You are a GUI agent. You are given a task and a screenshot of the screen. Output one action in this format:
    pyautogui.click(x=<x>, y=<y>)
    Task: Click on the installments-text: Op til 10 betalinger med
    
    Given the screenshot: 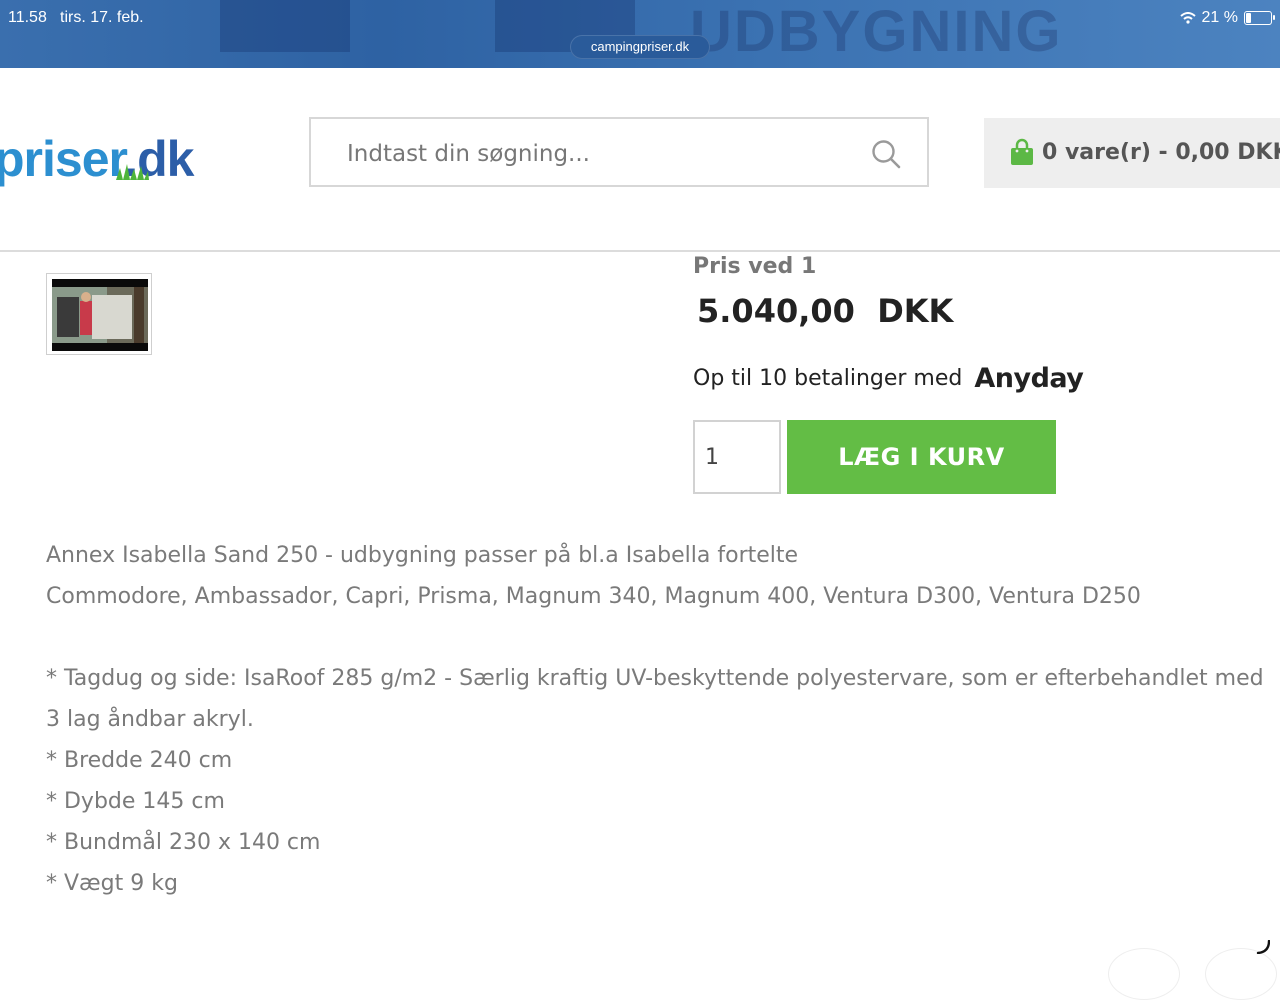 What is the action you would take?
    pyautogui.click(x=828, y=378)
    